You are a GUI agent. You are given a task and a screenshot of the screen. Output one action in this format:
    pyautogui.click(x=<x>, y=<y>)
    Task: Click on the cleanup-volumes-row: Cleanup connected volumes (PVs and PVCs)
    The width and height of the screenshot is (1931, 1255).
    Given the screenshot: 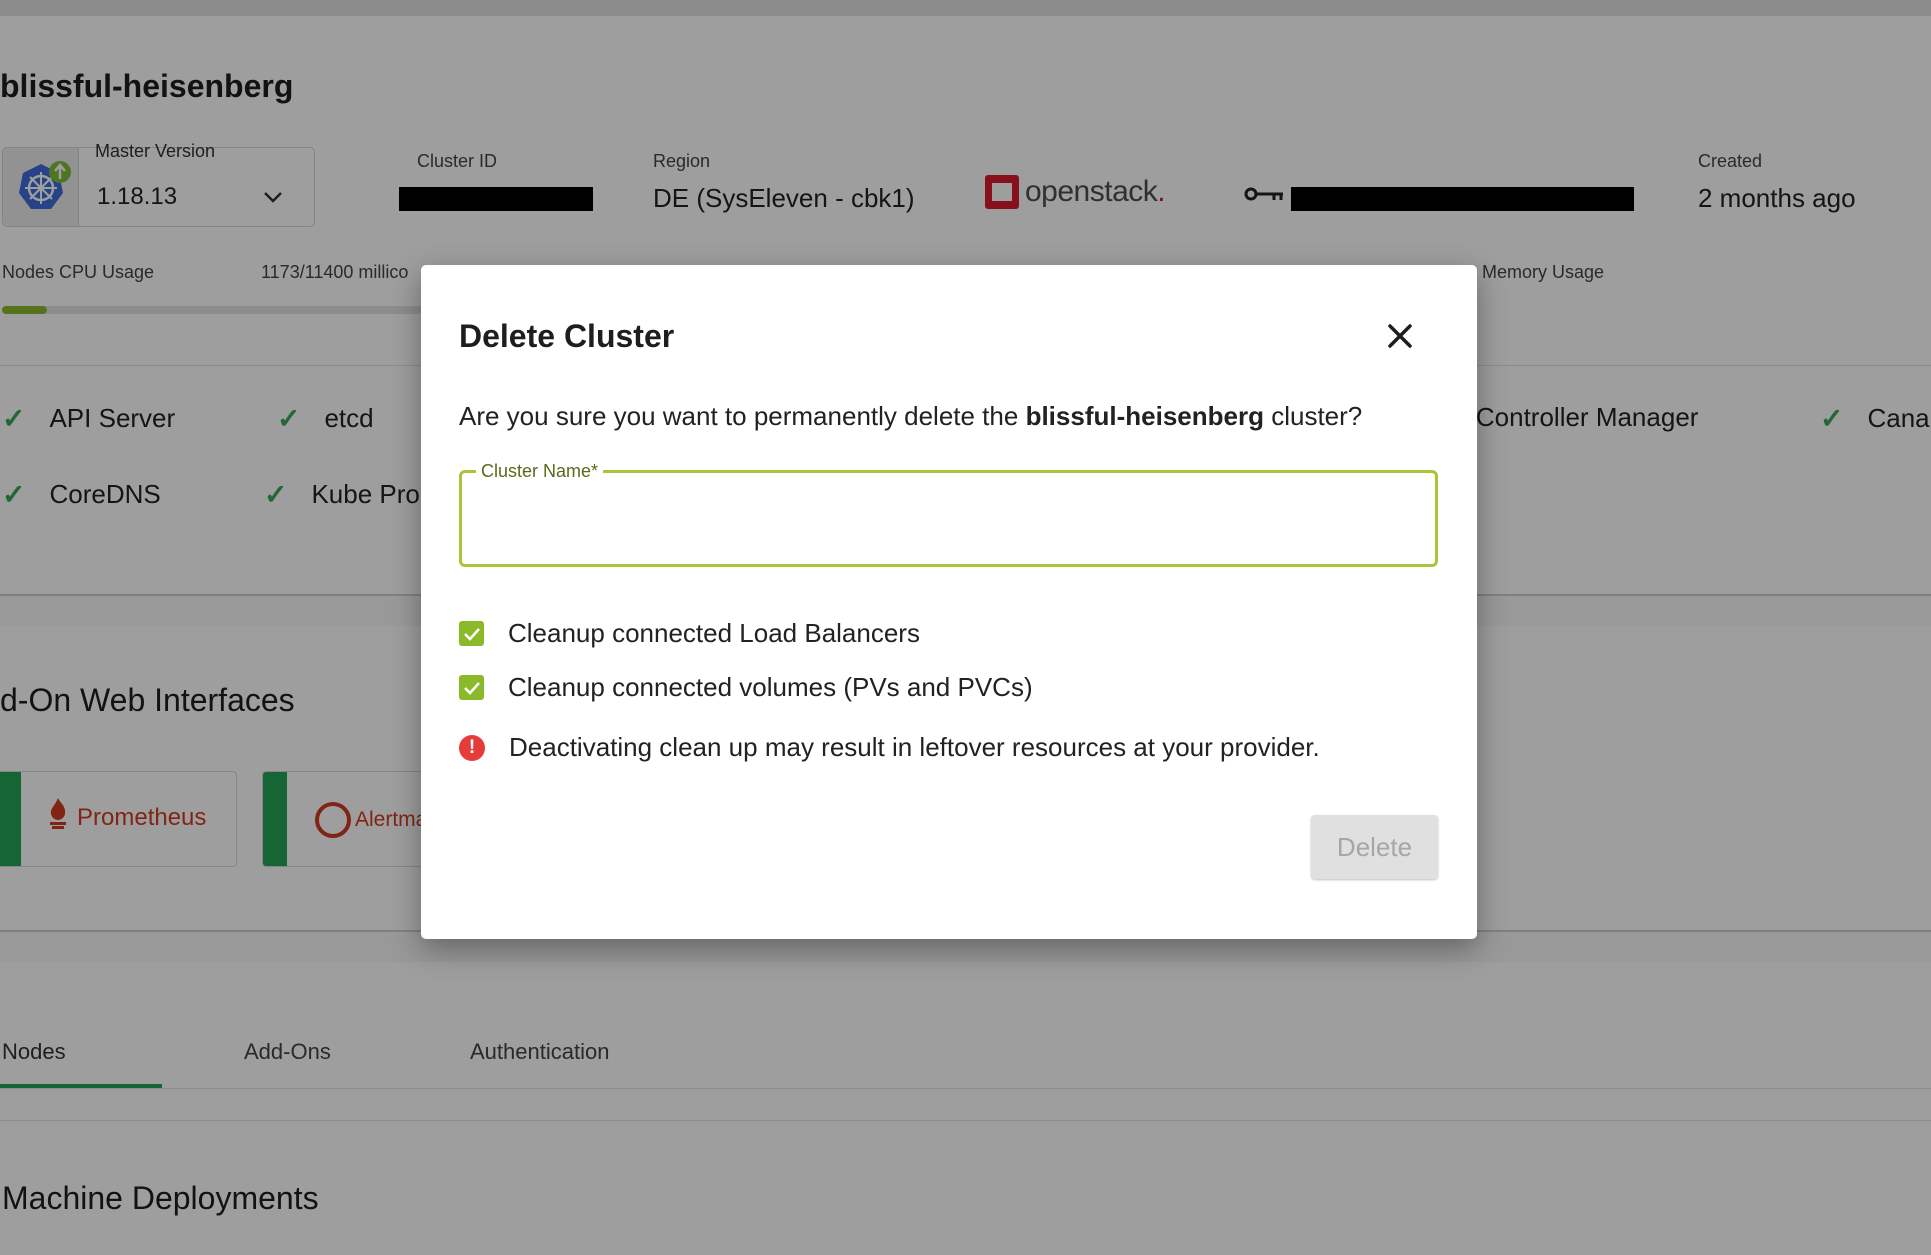 What is the action you would take?
    pyautogui.click(x=746, y=687)
    